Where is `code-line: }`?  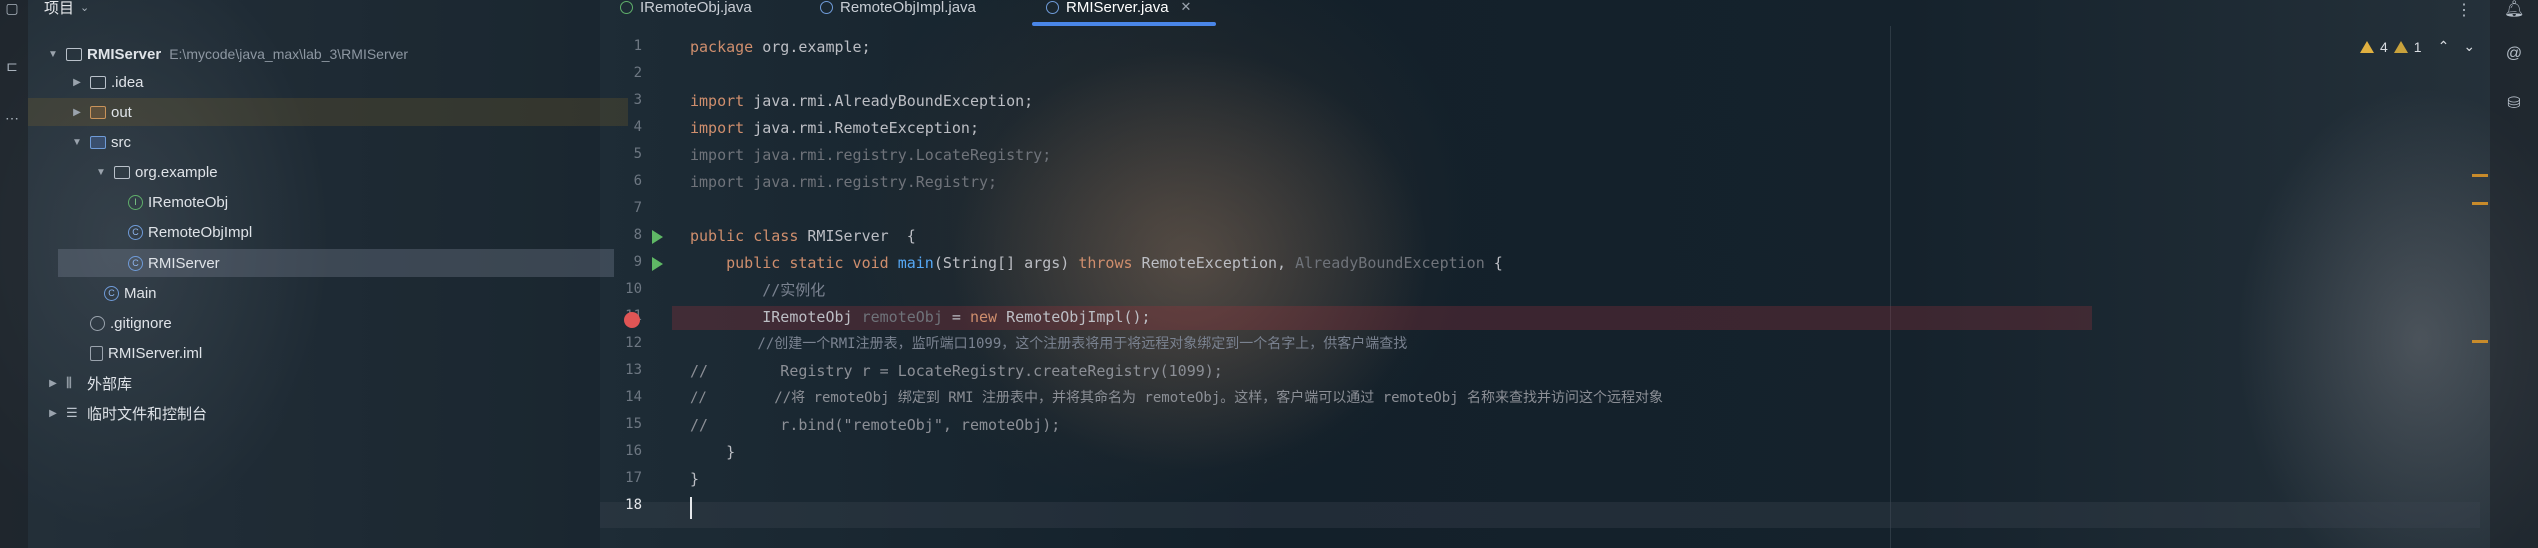 code-line: } is located at coordinates (713, 452).